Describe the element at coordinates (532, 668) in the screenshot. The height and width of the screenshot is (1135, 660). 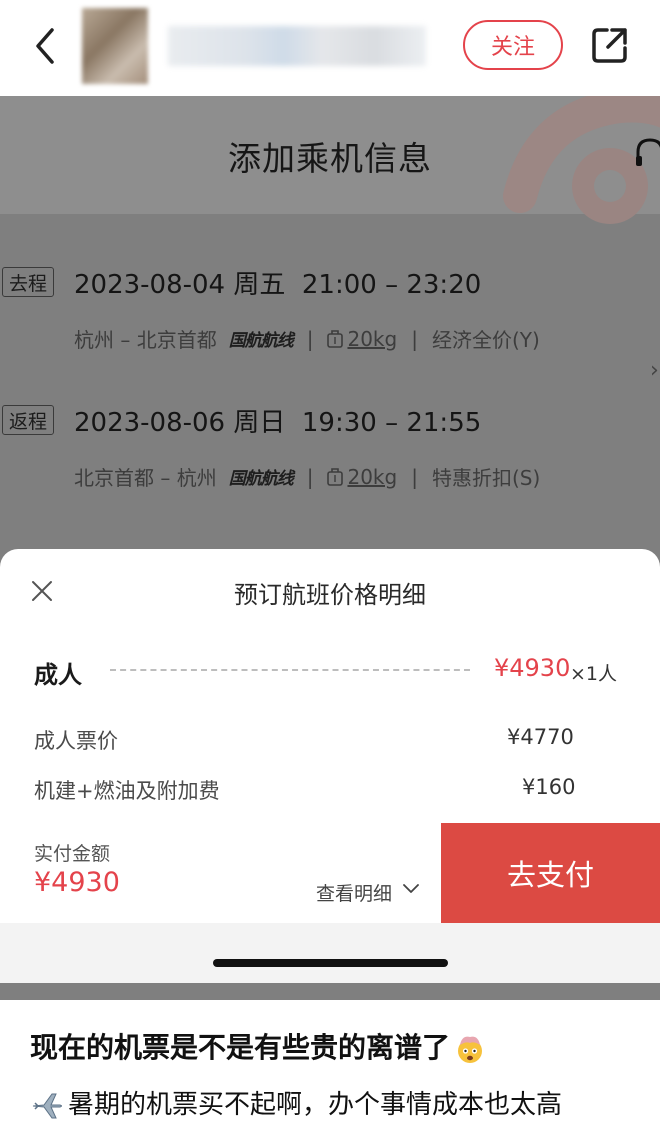
I see `adult-price: ¥4930` at that location.